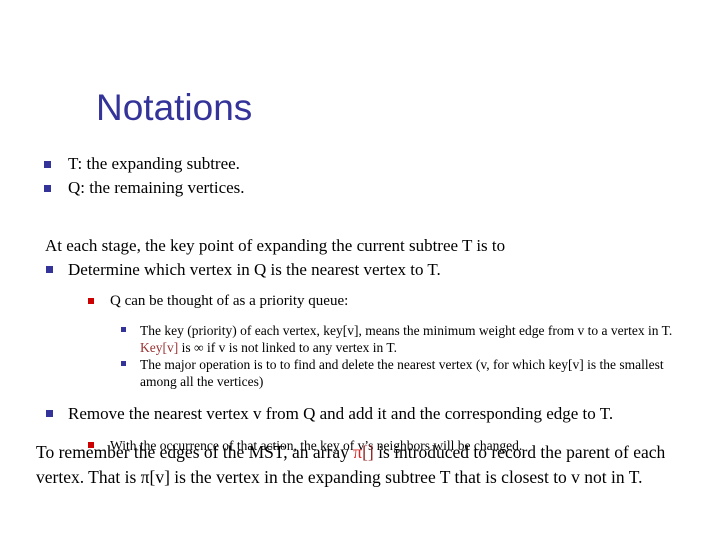 The height and width of the screenshot is (540, 720). Describe the element at coordinates (156, 187) in the screenshot. I see `list-item-label: Q: the remaining vertices.` at that location.